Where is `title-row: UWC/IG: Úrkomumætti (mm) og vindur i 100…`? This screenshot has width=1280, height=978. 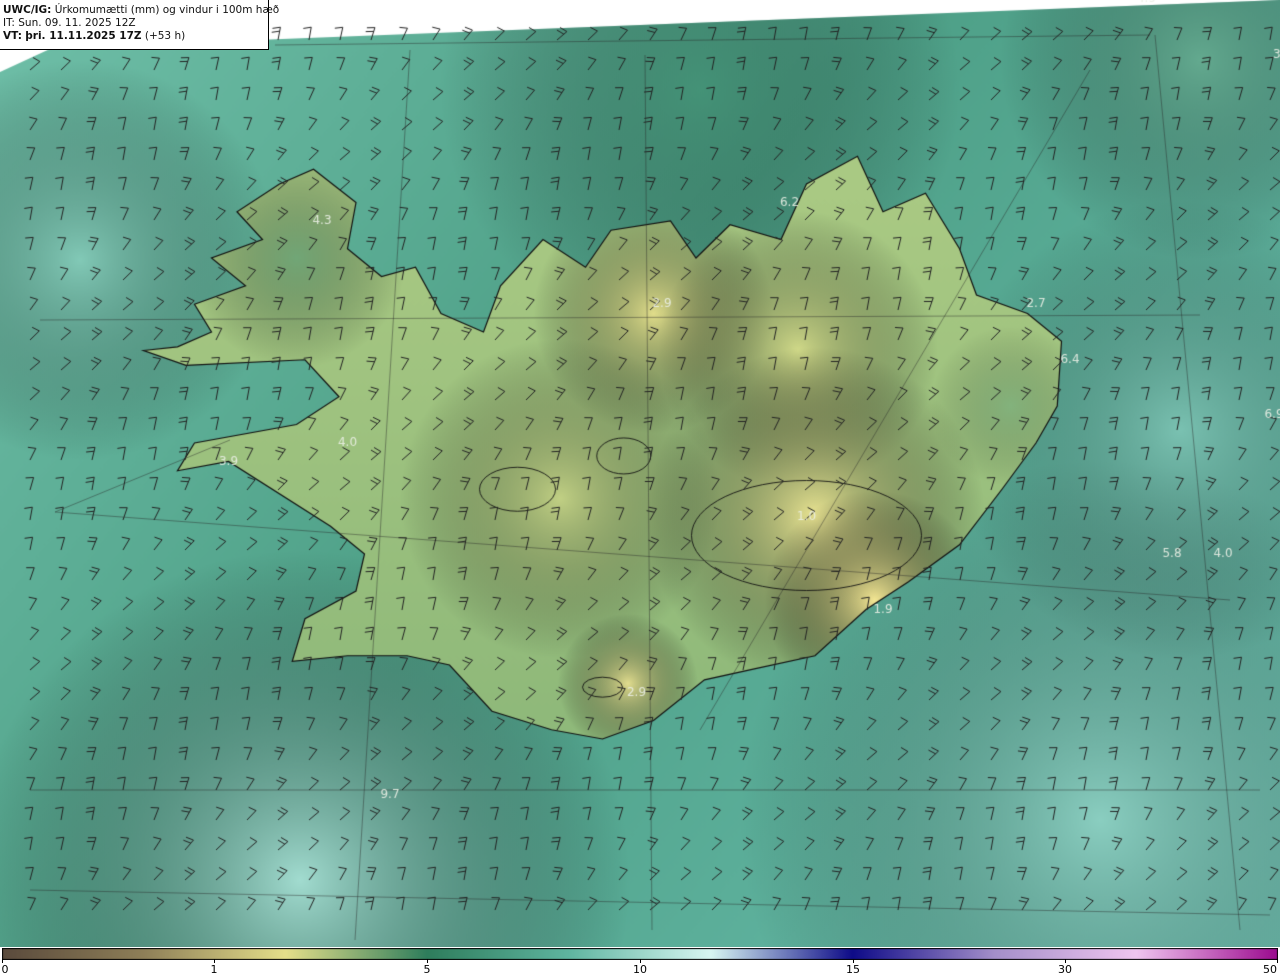 title-row: UWC/IG: Úrkomumætti (mm) og vindur i 100… is located at coordinates (141, 10).